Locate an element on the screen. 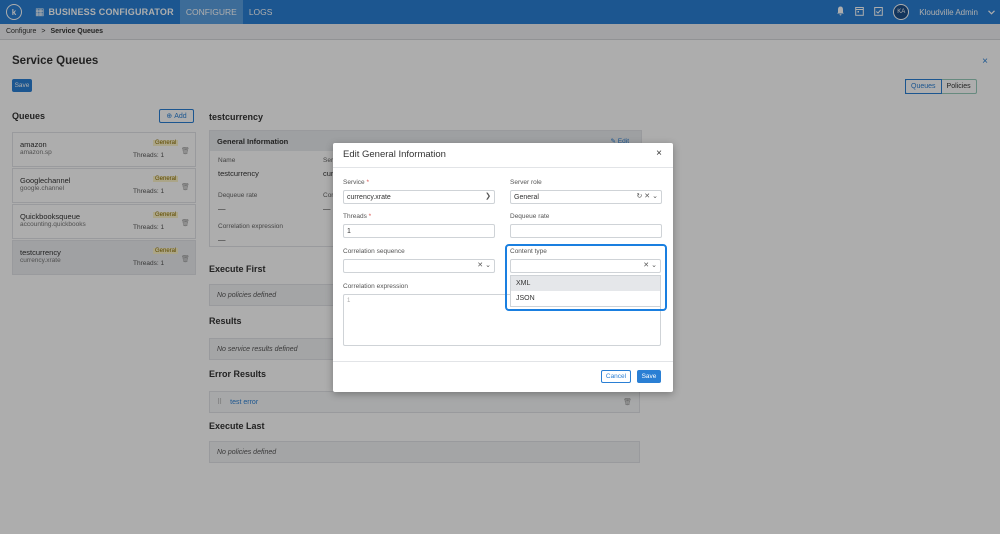 The height and width of the screenshot is (534, 1000). cancel-button: Cancel is located at coordinates (616, 376).